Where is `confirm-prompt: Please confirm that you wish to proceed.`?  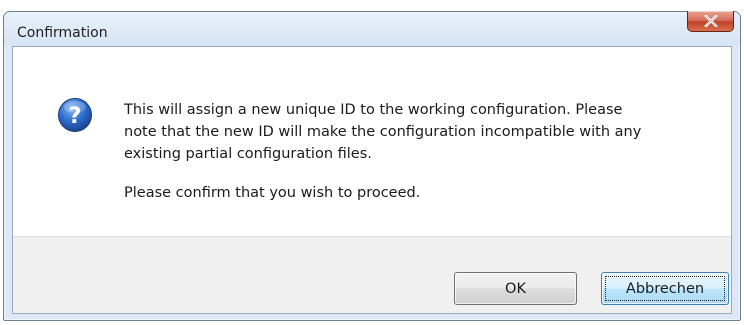 confirm-prompt: Please confirm that you wish to proceed. is located at coordinates (272, 193).